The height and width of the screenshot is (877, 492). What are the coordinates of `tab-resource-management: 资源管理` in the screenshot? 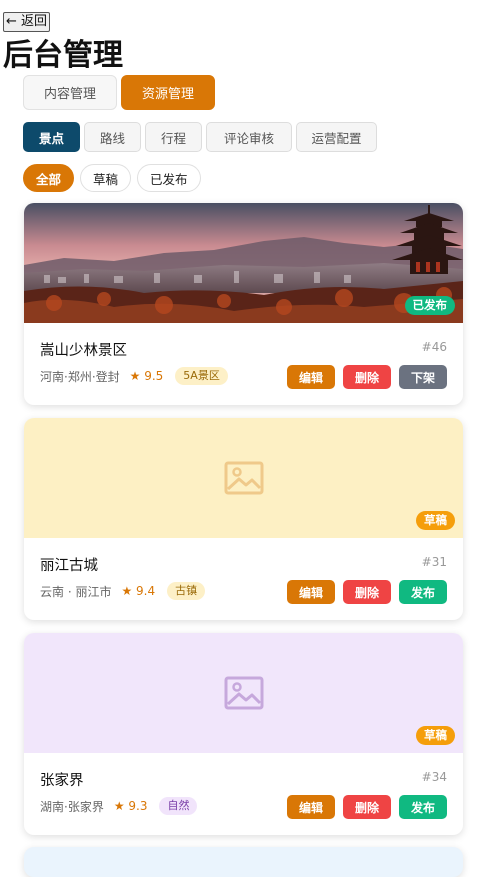 It's located at (168, 92).